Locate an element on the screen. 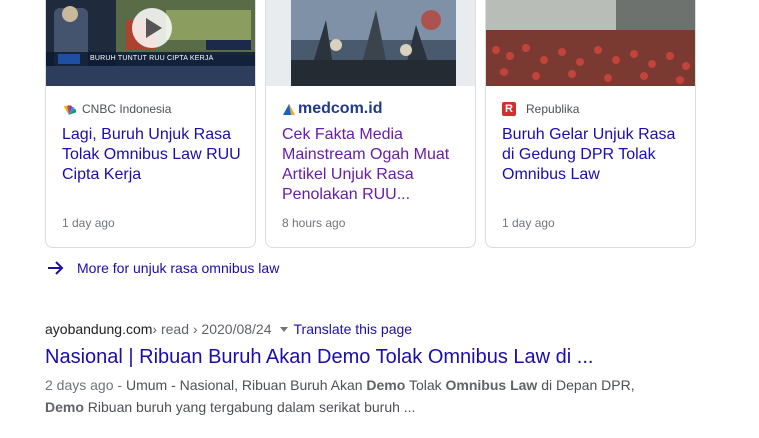 Image resolution: width=759 pixels, height=438 pixels. more-news-link: More for unjuk rasa omnibus law is located at coordinates (163, 268).